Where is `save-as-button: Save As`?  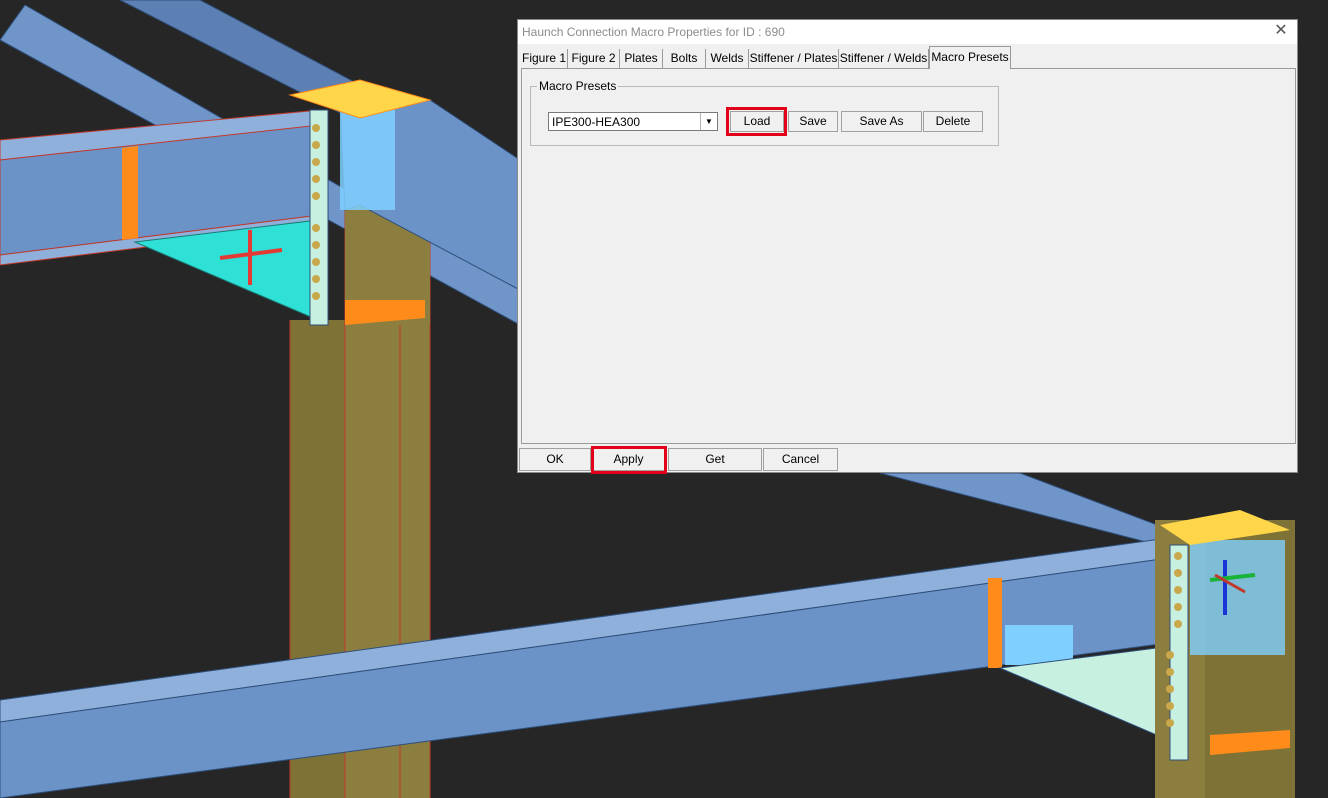 save-as-button: Save As is located at coordinates (881, 121).